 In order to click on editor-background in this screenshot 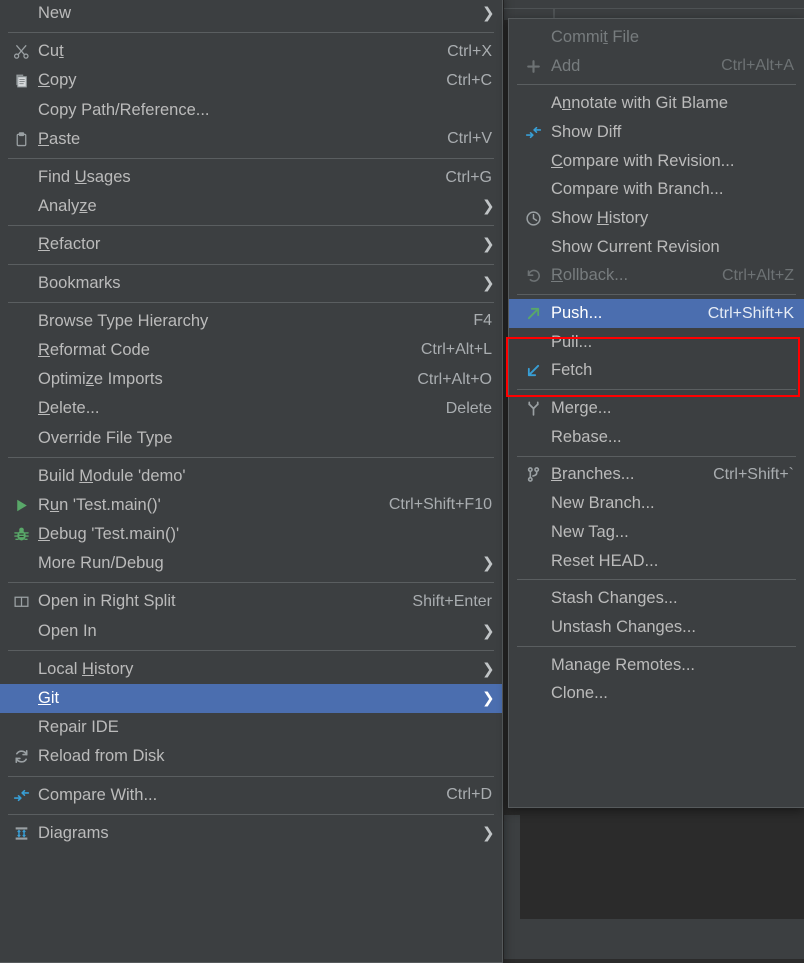, I will do `click(662, 867)`.